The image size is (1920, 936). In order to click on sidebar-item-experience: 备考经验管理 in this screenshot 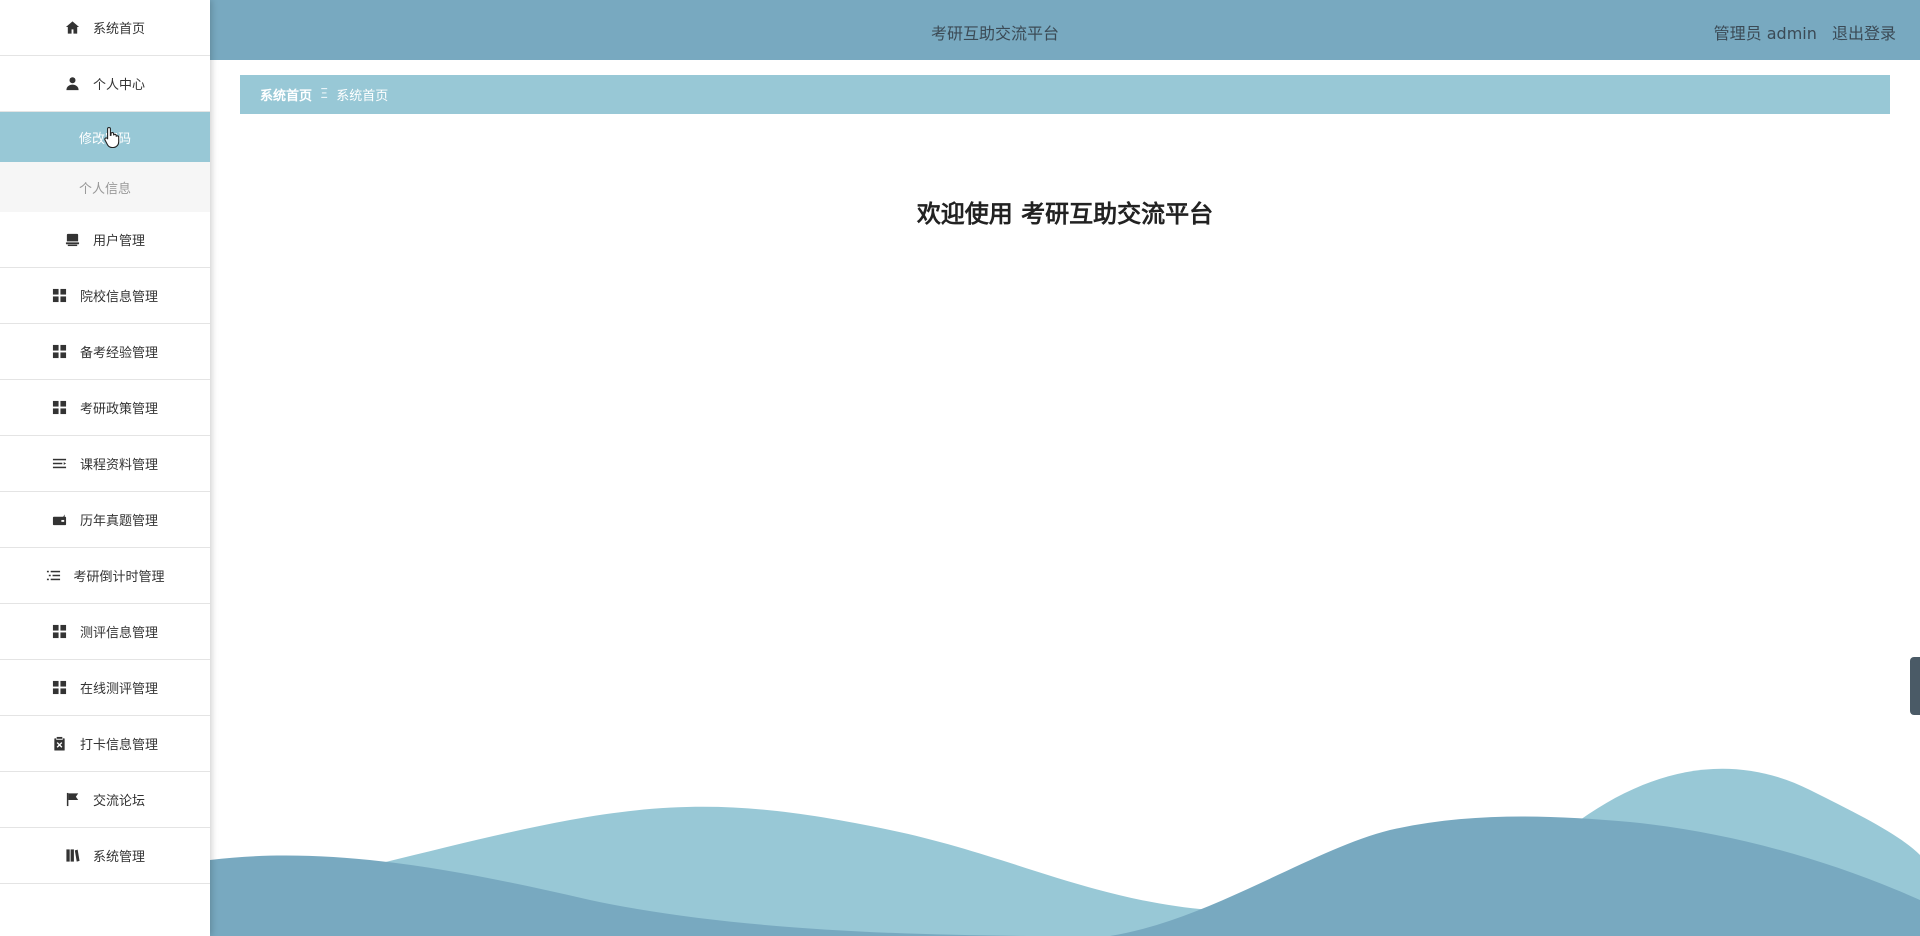, I will do `click(105, 352)`.